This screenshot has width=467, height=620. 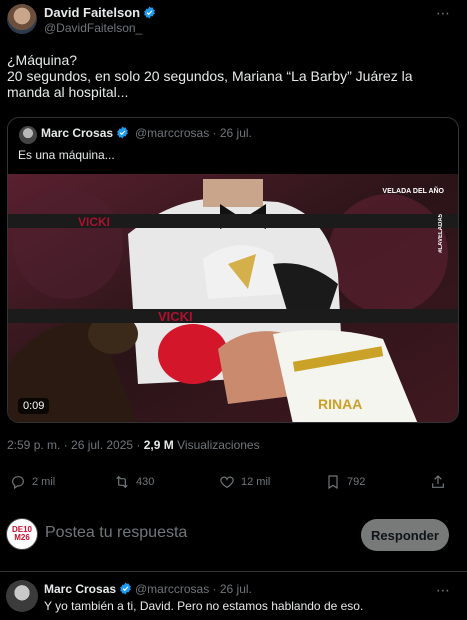 I want to click on reply-author-avatar, so click(x=22, y=596).